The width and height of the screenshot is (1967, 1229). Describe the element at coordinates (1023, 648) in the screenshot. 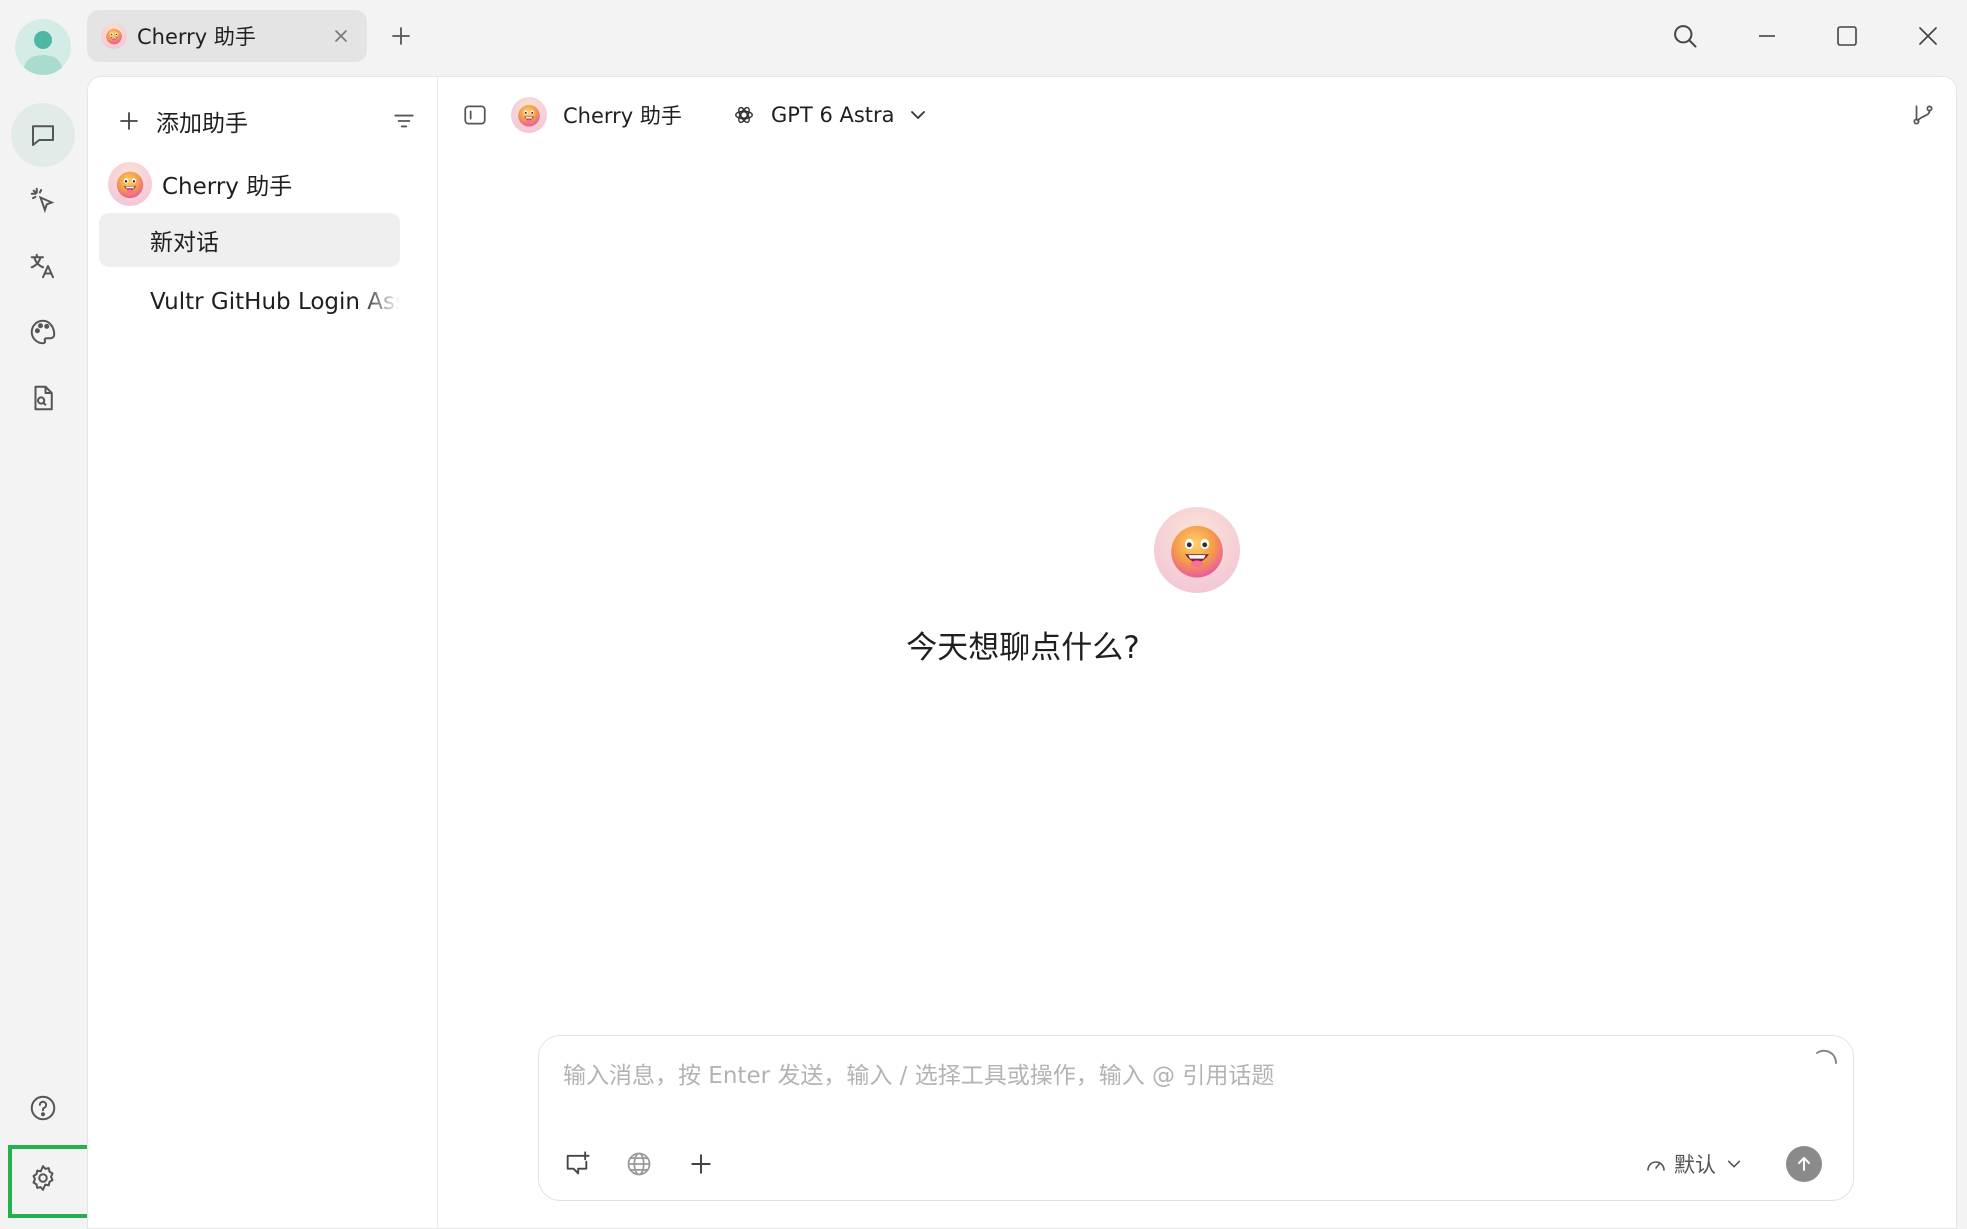

I see `welcome-prompt: 今天想聊点什么?` at that location.